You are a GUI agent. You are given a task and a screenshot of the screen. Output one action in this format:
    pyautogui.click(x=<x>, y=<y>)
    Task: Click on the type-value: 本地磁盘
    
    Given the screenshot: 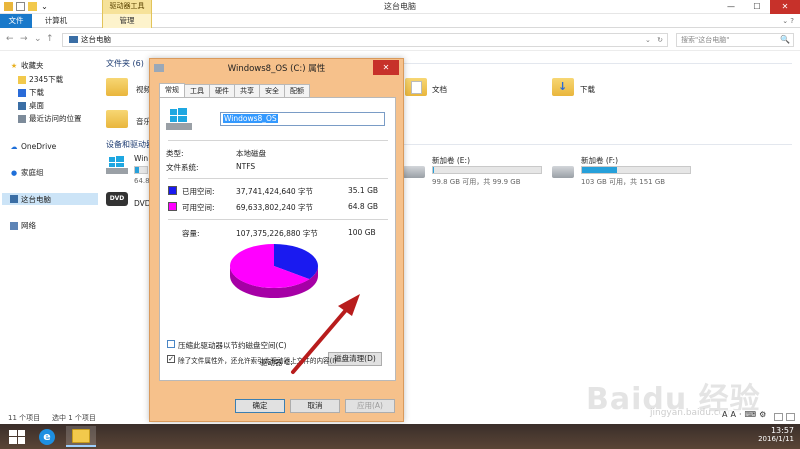 What is the action you would take?
    pyautogui.click(x=251, y=153)
    